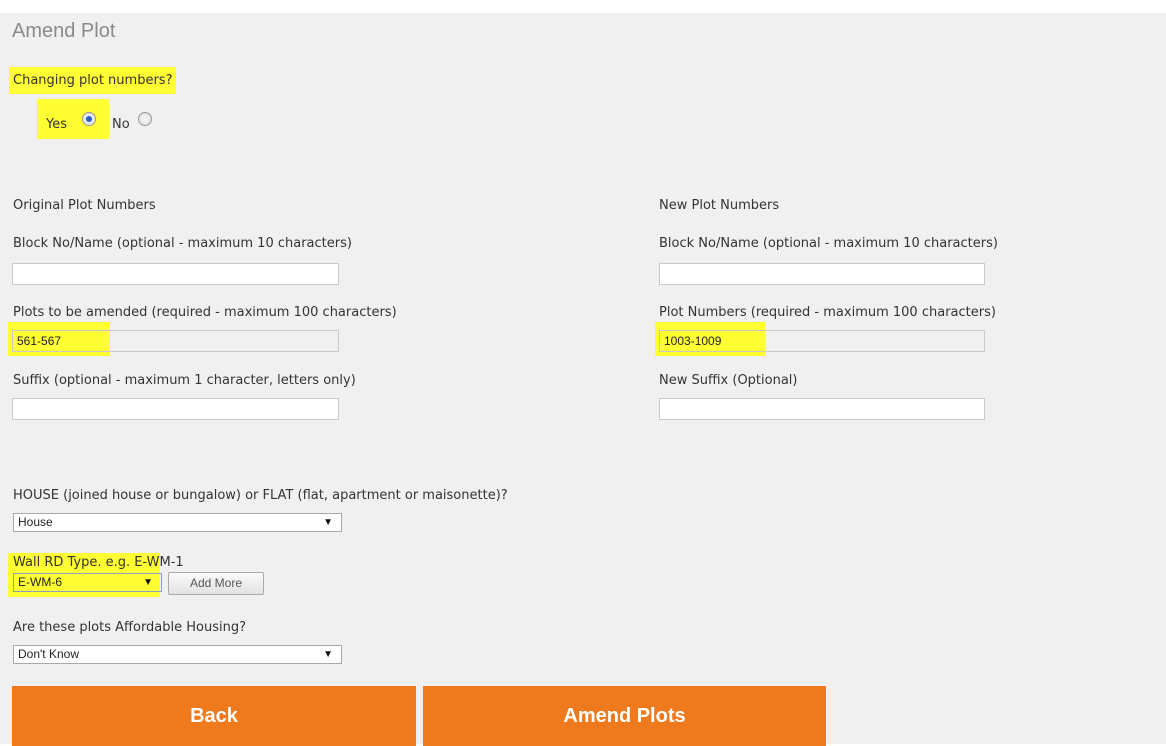  What do you see at coordinates (87, 582) in the screenshot?
I see `wall-type-select: E-WM-6 ▼` at bounding box center [87, 582].